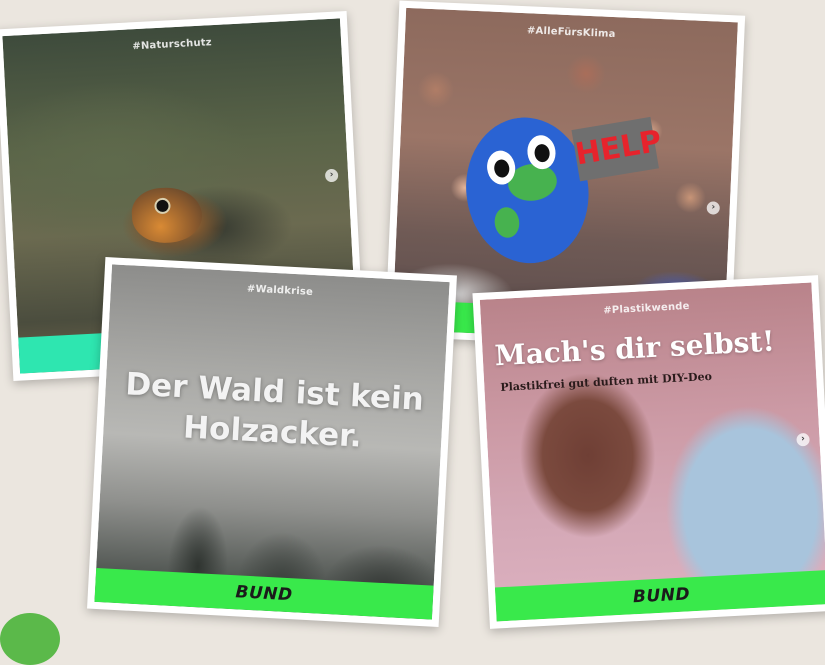 The image size is (825, 665). What do you see at coordinates (167, 215) in the screenshot?
I see `bird-body` at bounding box center [167, 215].